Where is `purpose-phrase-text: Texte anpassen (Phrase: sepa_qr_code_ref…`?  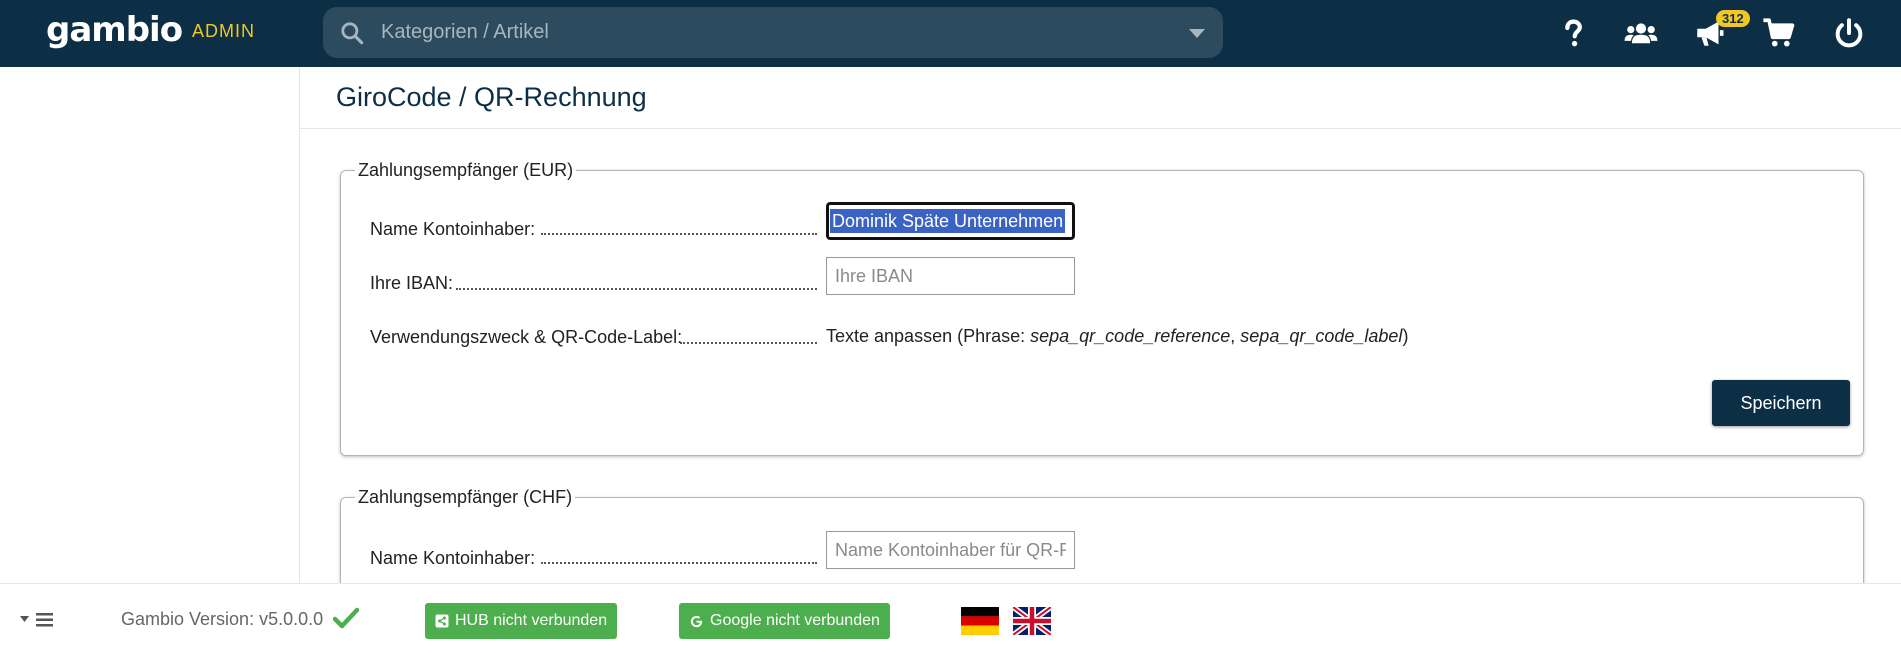
purpose-phrase-text: Texte anpassen (Phrase: sepa_qr_code_ref… is located at coordinates (1117, 336).